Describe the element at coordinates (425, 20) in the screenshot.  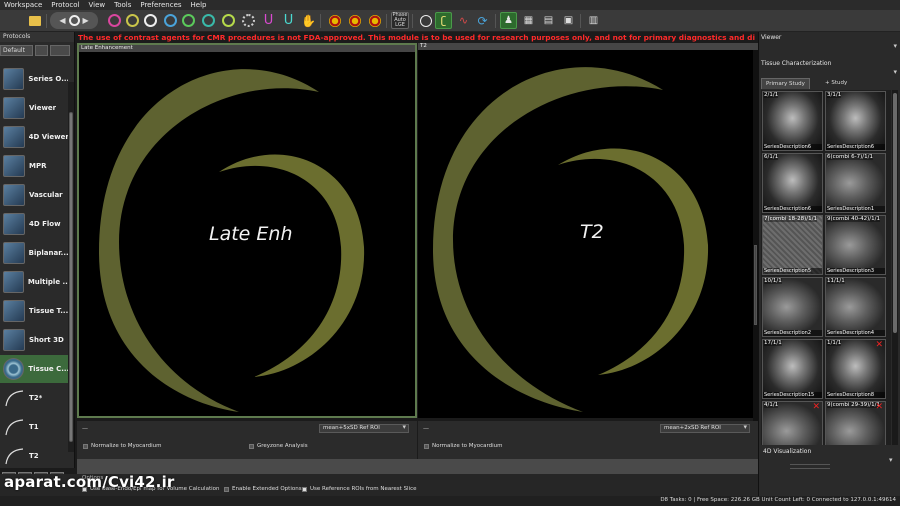
I see `grid-icon` at that location.